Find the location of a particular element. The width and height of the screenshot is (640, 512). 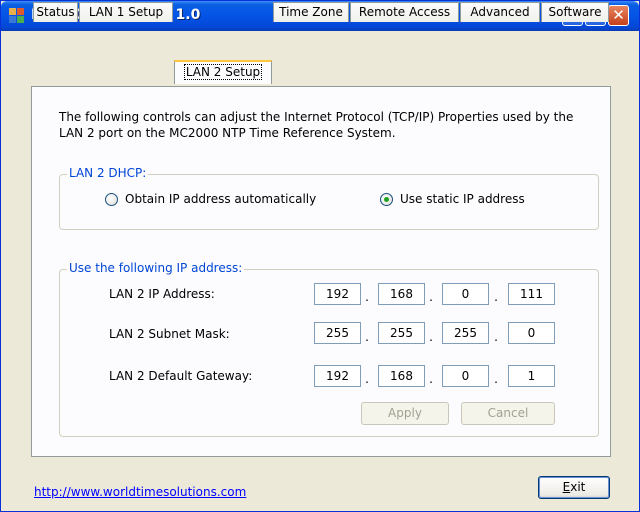

radio-obtain-auto is located at coordinates (111, 199).